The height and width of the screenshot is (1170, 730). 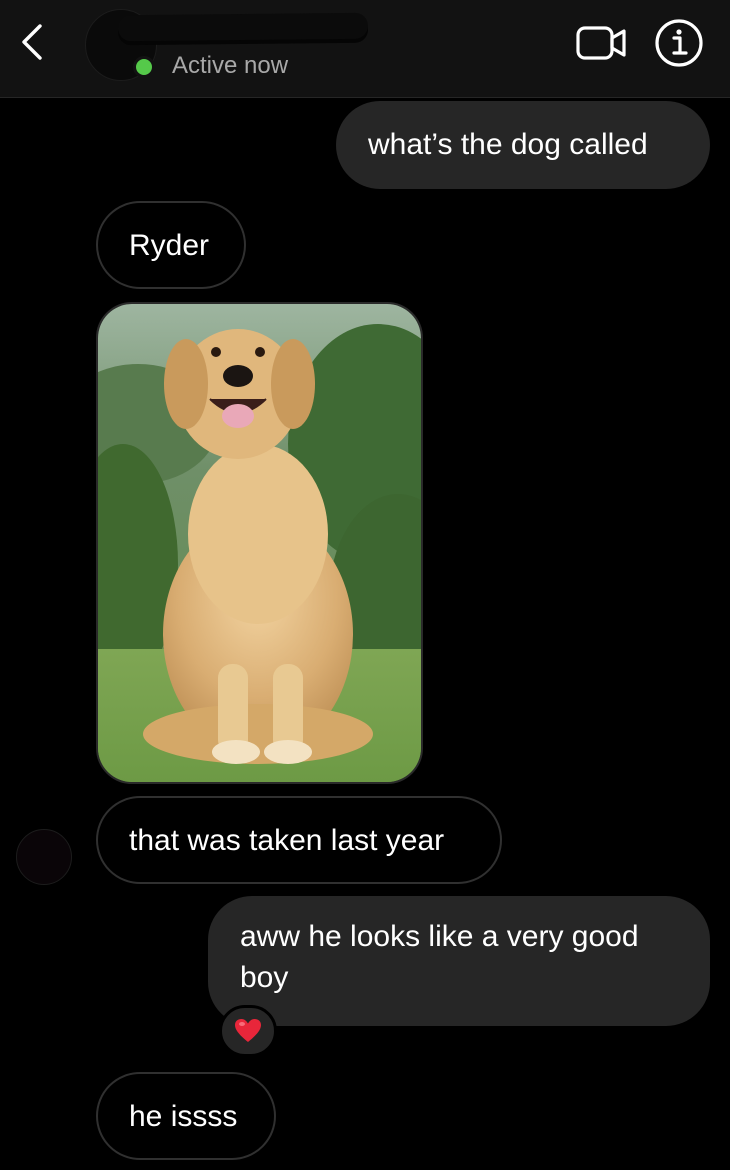 I want to click on video-camera-icon, so click(x=601, y=43).